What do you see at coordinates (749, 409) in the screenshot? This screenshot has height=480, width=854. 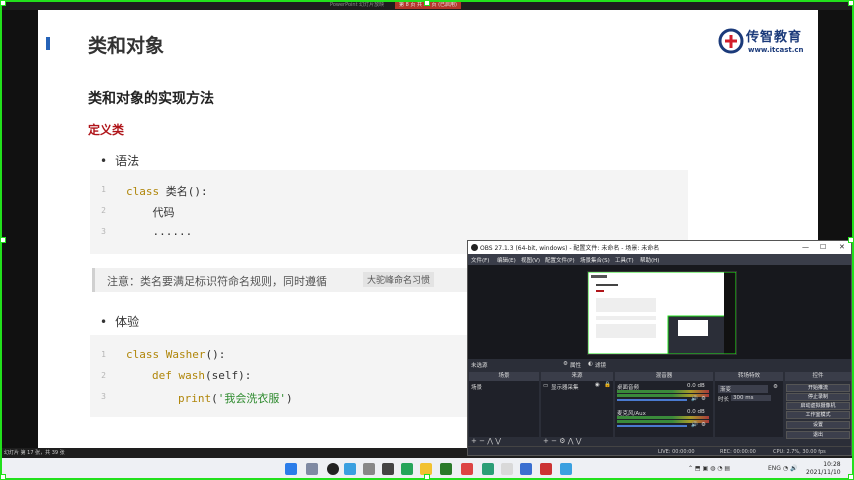 I see `dock-transitions: 渐变 ⚙ 时长 300 ms` at bounding box center [749, 409].